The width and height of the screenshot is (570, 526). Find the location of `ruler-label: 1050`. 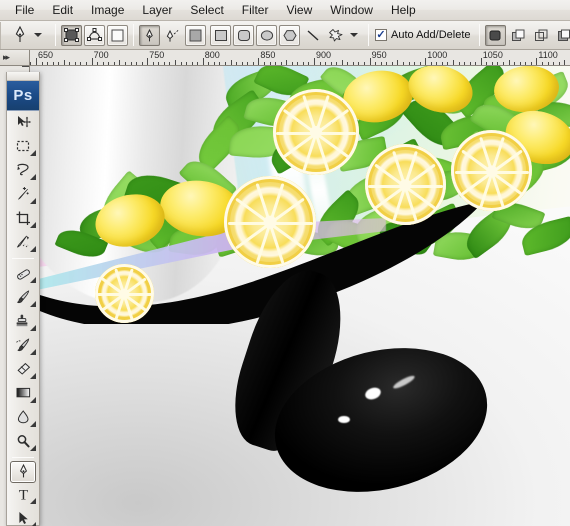

ruler-label: 1050 is located at coordinates (492, 55).